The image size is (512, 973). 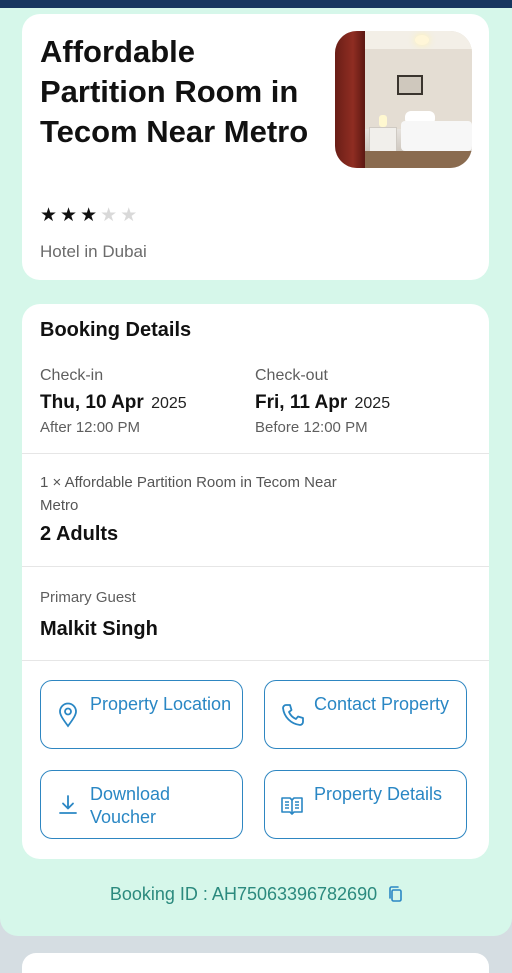 What do you see at coordinates (169, 403) in the screenshot?
I see `checkin-year: 2025` at bounding box center [169, 403].